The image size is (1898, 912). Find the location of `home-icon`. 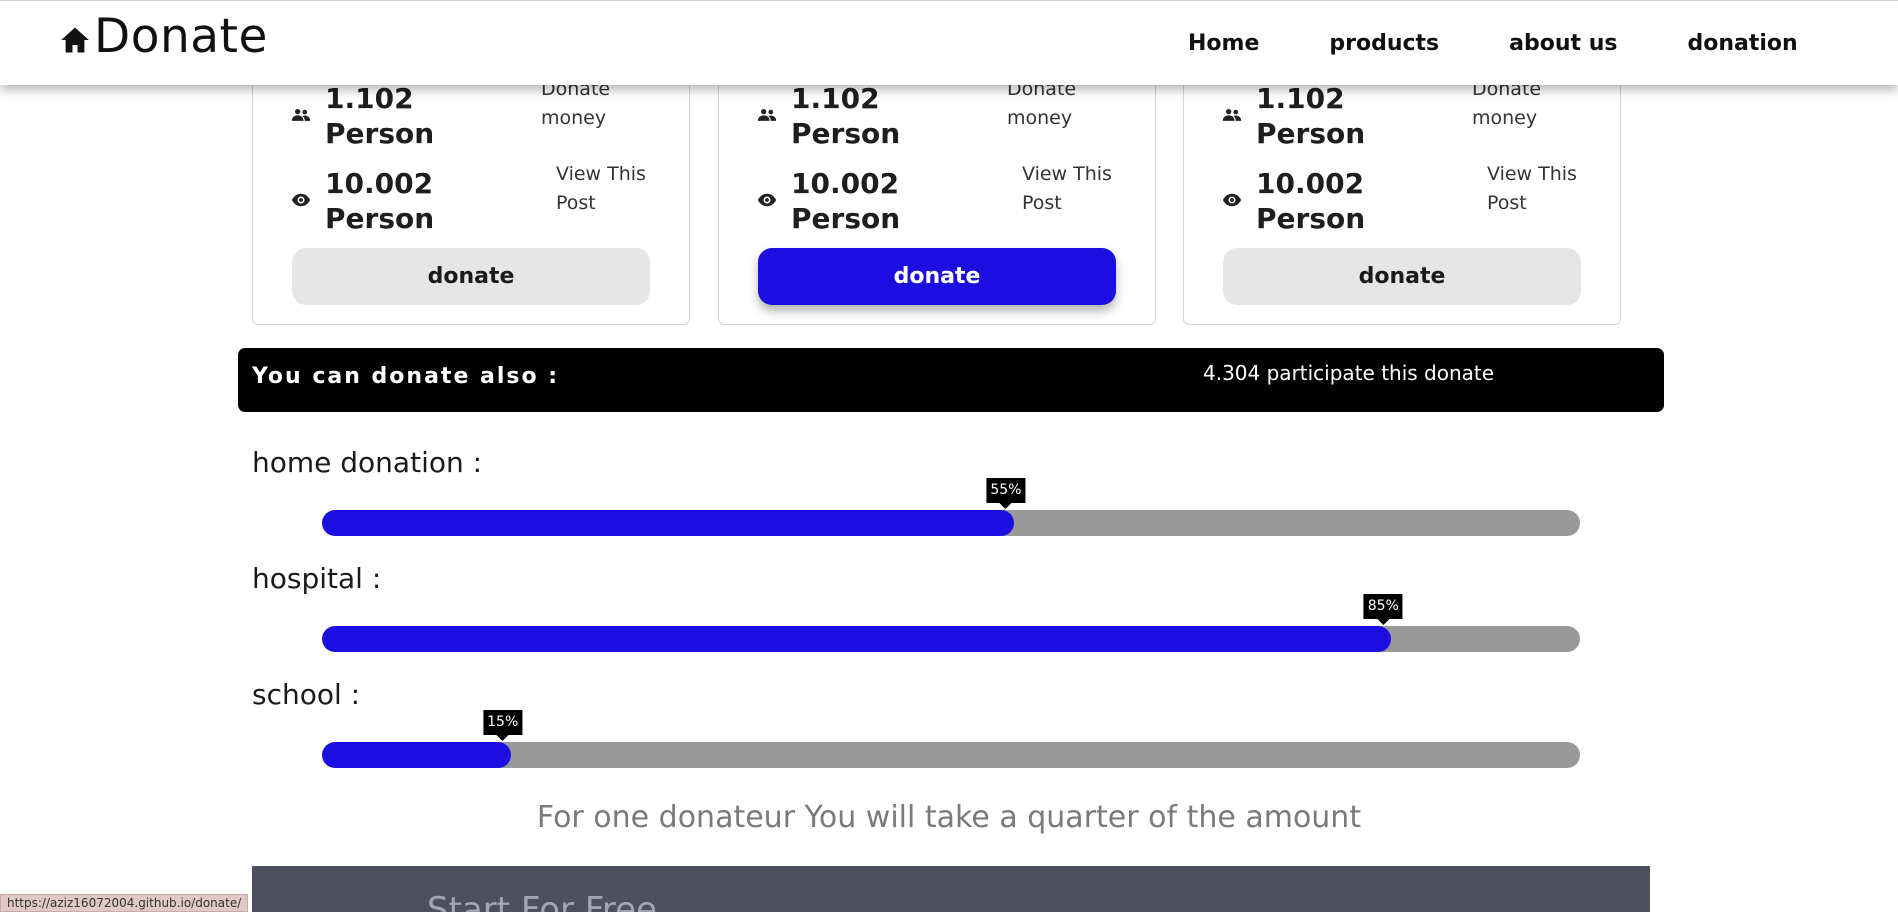

home-icon is located at coordinates (75, 39).